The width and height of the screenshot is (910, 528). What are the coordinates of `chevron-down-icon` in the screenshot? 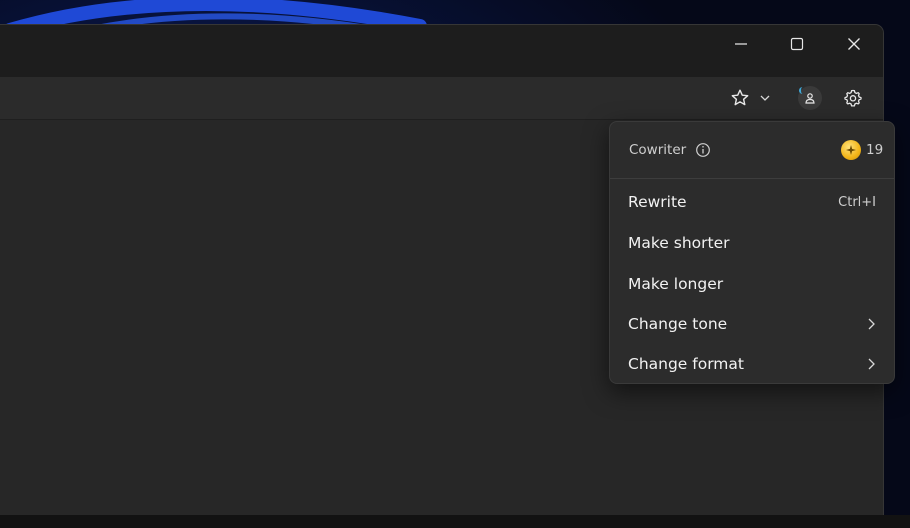 It's located at (765, 98).